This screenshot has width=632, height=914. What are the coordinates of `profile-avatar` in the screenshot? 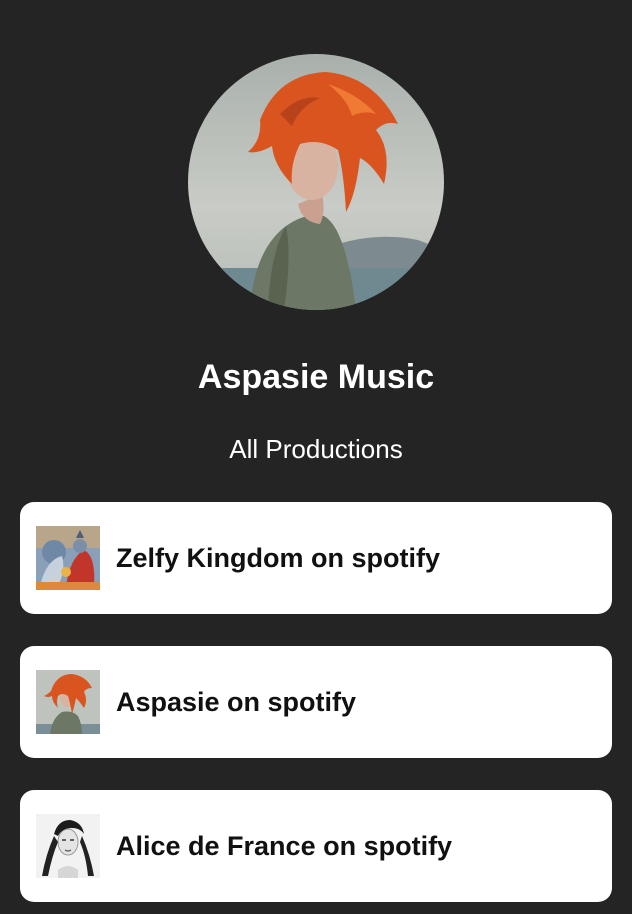 It's located at (316, 182).